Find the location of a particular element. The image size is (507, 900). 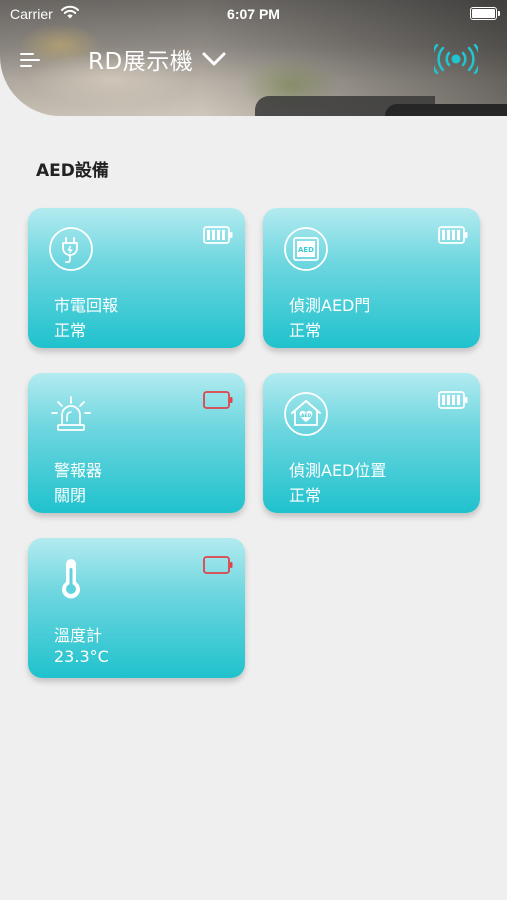

section-title: AED設備 is located at coordinates (72, 171).